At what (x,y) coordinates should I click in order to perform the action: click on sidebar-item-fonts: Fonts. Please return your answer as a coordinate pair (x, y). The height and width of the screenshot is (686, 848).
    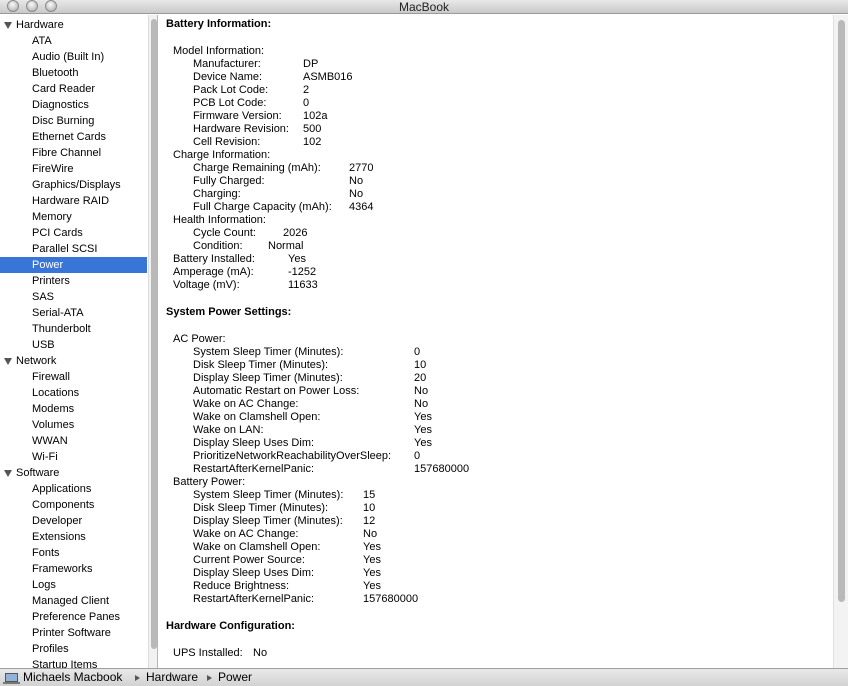
    Looking at the image, I should click on (73, 553).